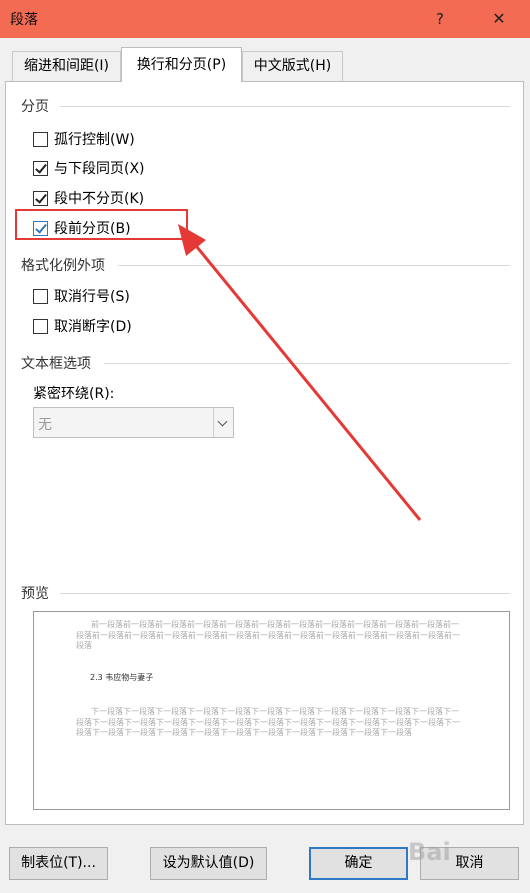  What do you see at coordinates (223, 422) in the screenshot?
I see `chevron-down-icon` at bounding box center [223, 422].